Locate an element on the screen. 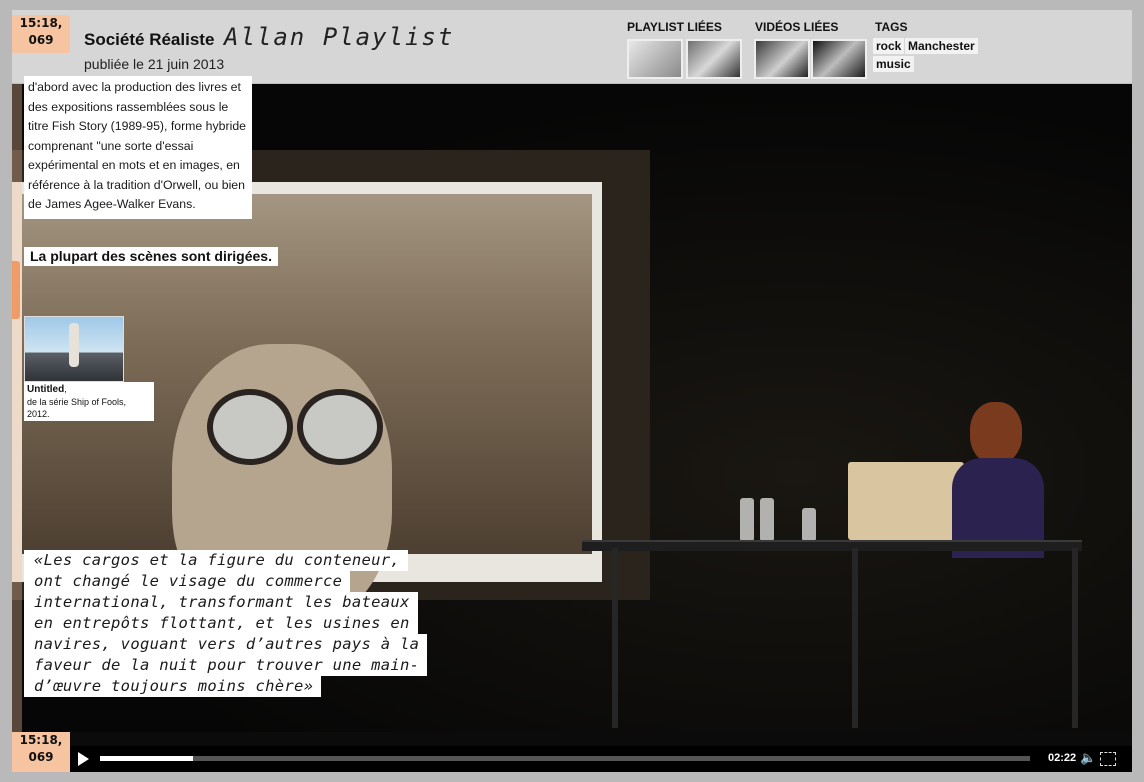 The width and height of the screenshot is (1144, 782). tag-manchester: Manchester is located at coordinates (941, 46).